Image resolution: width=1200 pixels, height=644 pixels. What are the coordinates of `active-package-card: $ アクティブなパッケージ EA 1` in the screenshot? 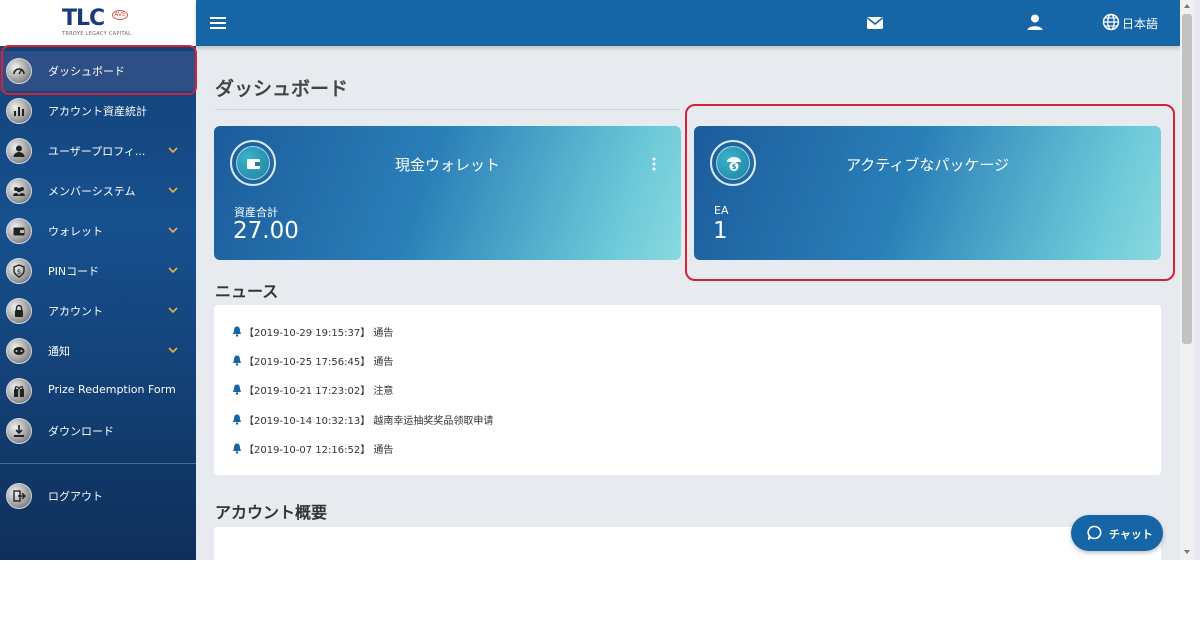 It's located at (927, 193).